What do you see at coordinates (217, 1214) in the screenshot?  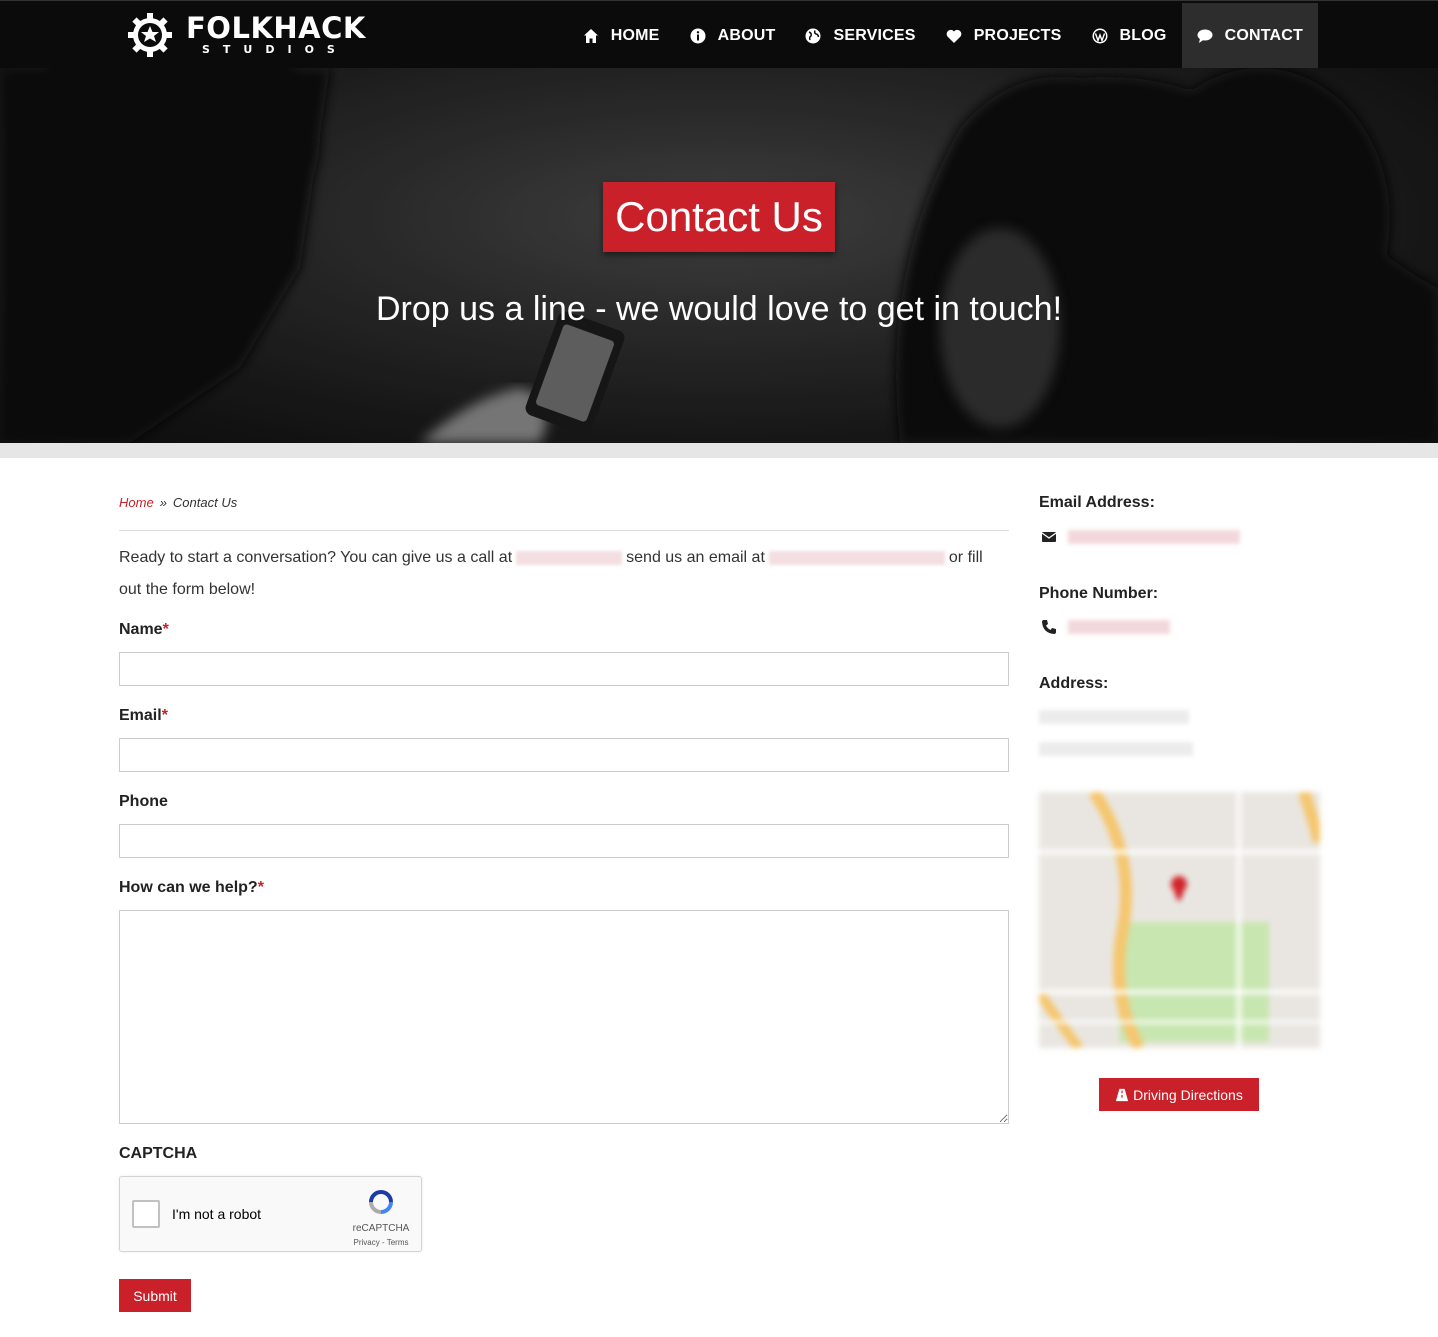 I see `recaptcha-label: I'm not a robot` at bounding box center [217, 1214].